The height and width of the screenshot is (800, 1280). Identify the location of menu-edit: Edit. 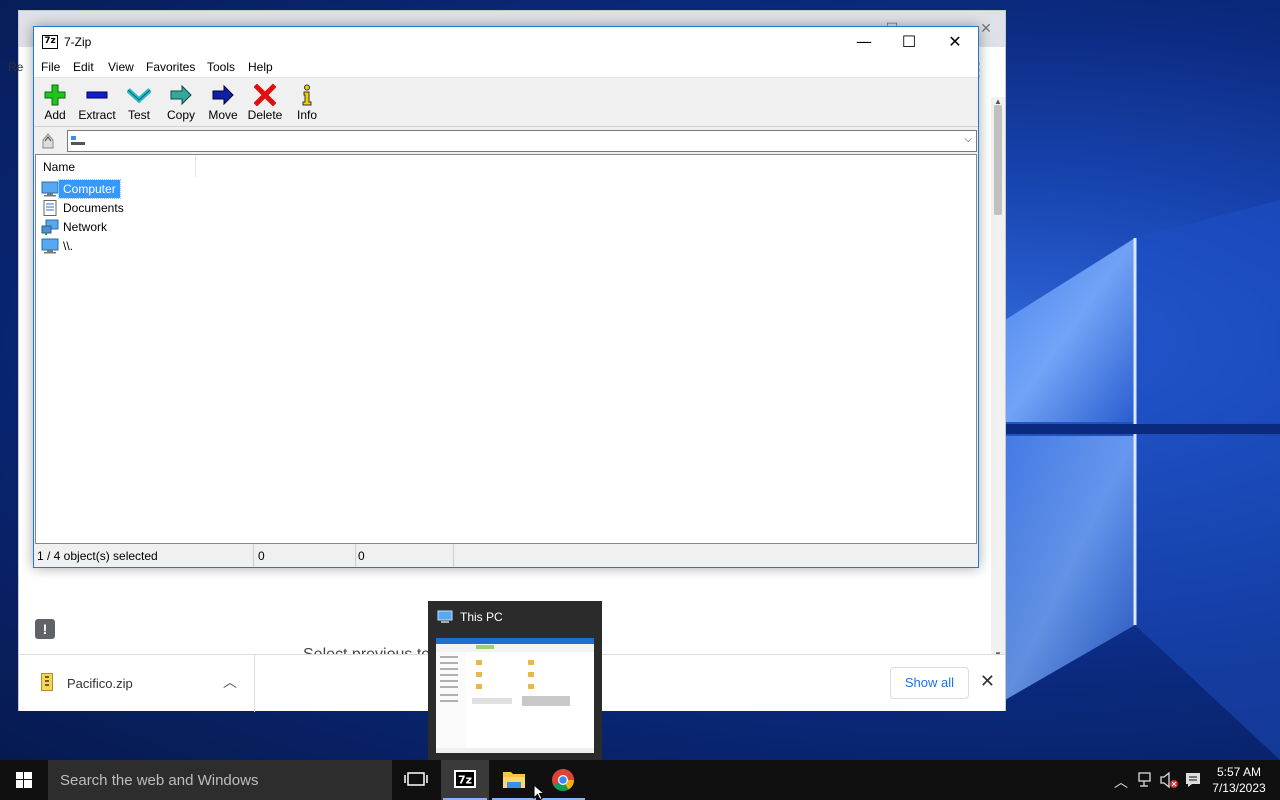
(83, 67).